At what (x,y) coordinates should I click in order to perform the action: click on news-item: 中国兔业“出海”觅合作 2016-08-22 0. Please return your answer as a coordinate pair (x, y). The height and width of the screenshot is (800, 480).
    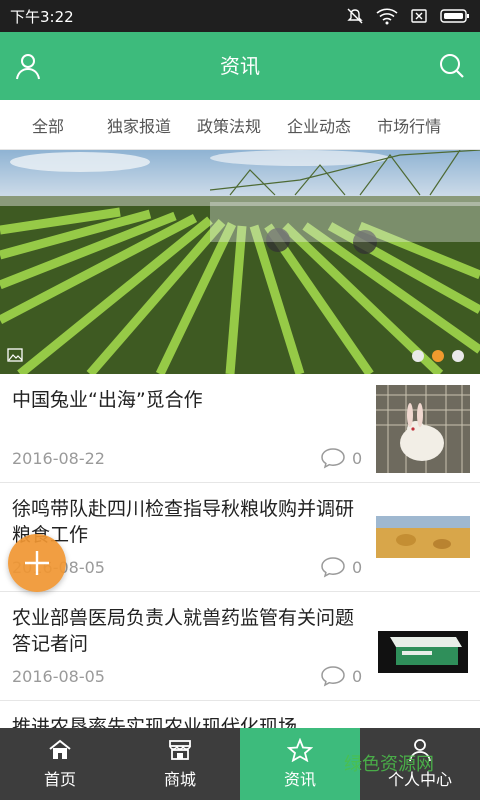
    Looking at the image, I should click on (240, 429).